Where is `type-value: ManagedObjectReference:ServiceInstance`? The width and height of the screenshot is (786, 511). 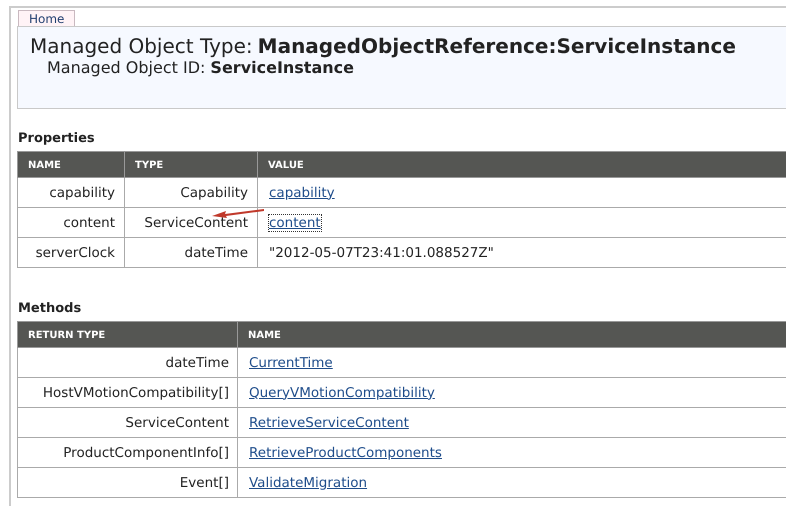 type-value: ManagedObjectReference:ServiceInstance is located at coordinates (497, 46).